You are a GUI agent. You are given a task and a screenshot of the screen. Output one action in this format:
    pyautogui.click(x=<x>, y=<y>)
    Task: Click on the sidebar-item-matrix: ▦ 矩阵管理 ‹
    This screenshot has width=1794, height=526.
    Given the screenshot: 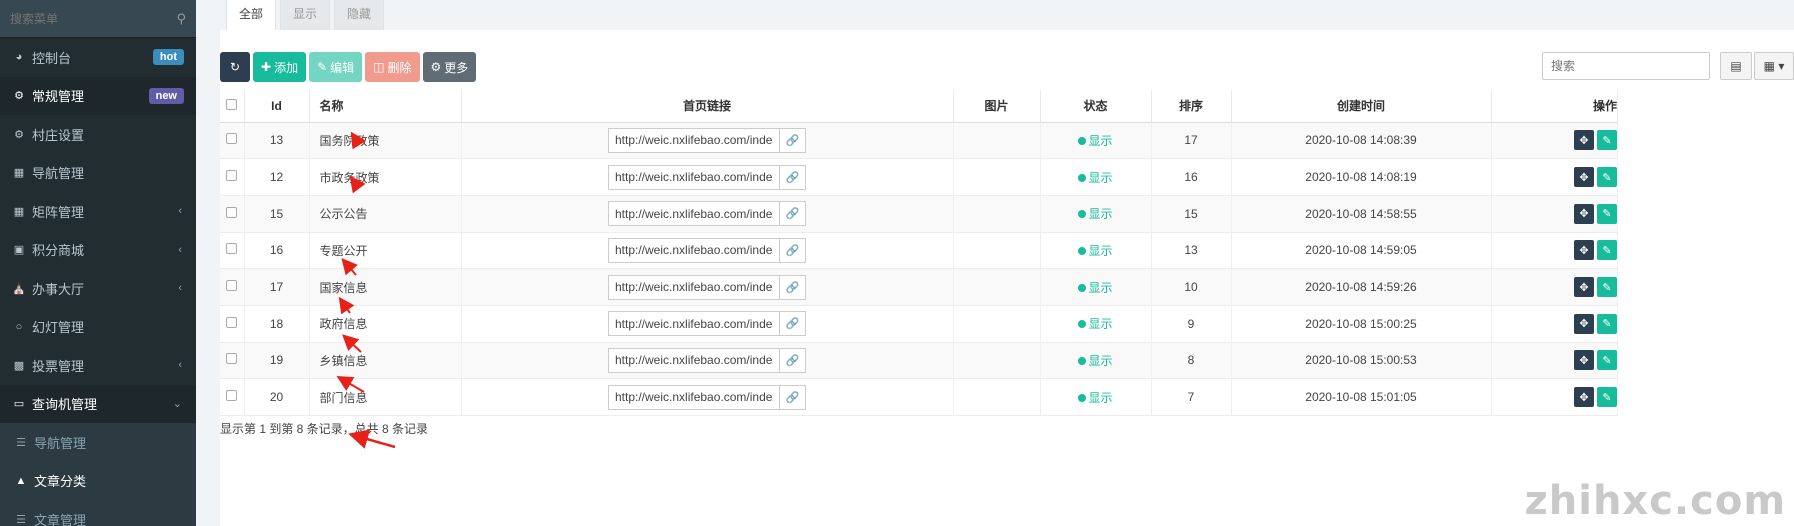 What is the action you would take?
    pyautogui.click(x=98, y=211)
    